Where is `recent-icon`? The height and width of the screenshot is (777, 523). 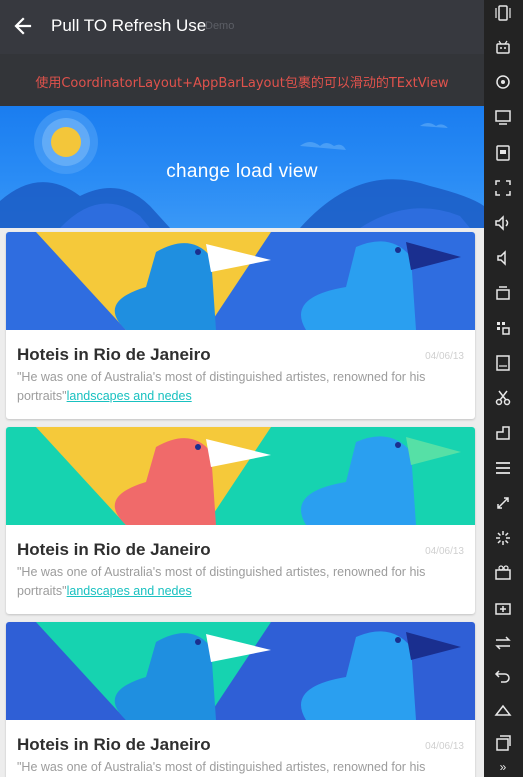
recent-icon is located at coordinates (503, 743).